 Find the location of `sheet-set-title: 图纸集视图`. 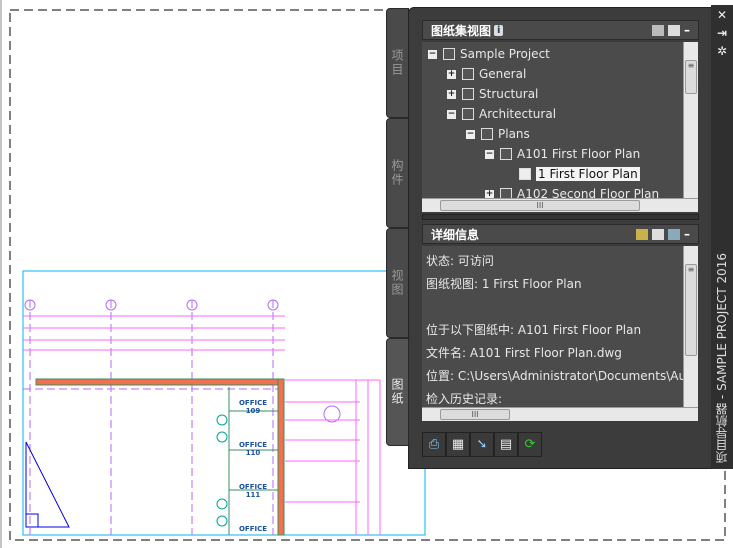

sheet-set-title: 图纸集视图 is located at coordinates (461, 30).